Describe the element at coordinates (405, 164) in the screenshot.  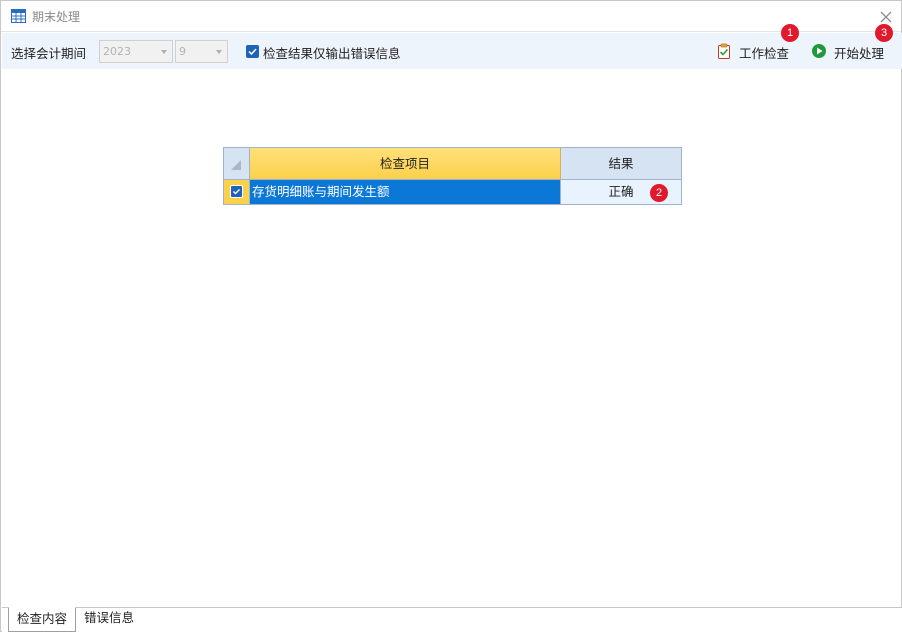
I see `column-header-item: 检查项目` at that location.